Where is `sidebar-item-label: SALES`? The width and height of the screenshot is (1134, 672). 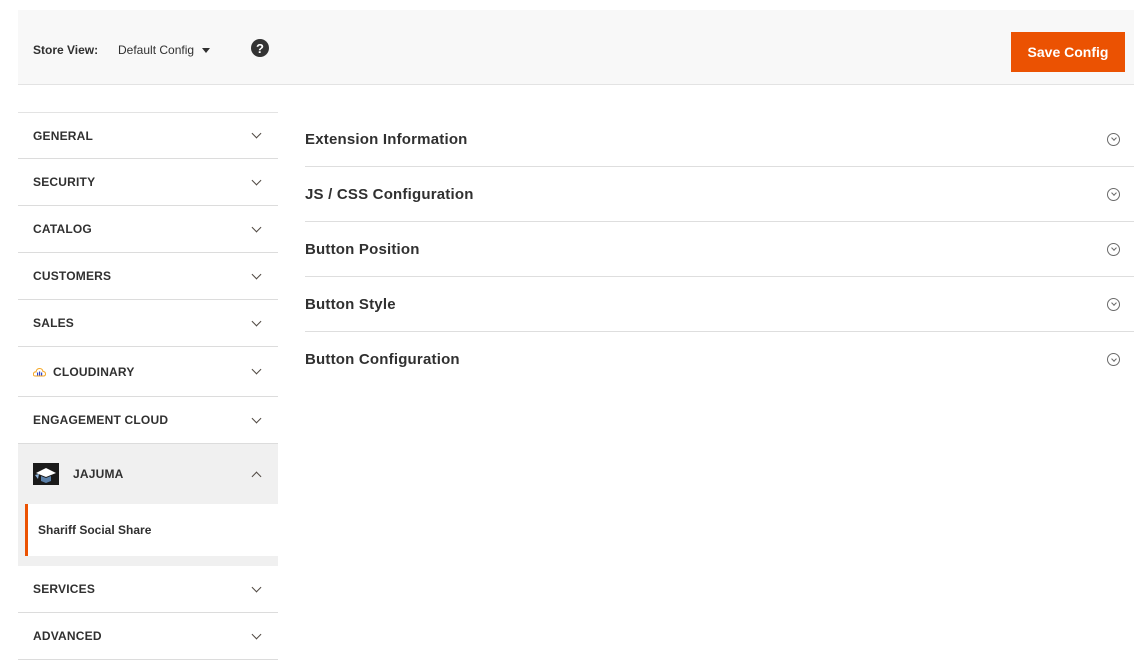
sidebar-item-label: SALES is located at coordinates (54, 323).